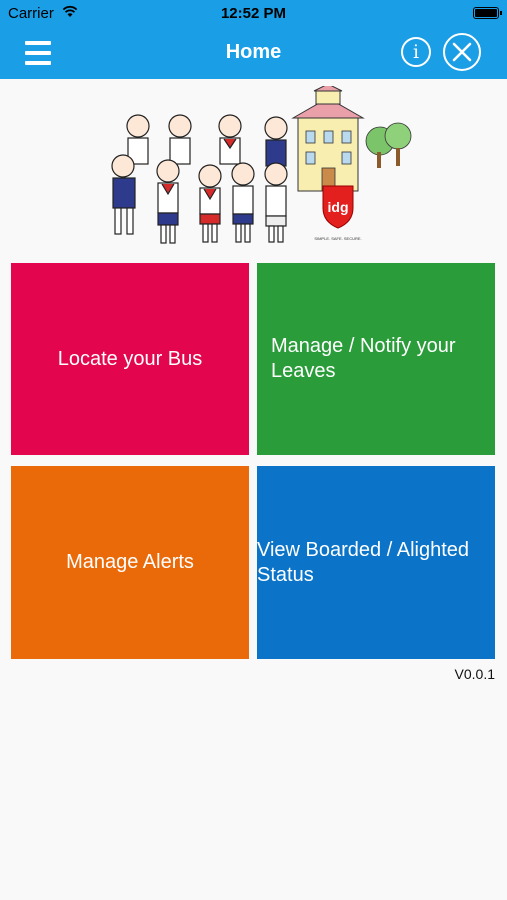 The image size is (507, 900). I want to click on school-banner-illustration: idg SIMPLE. SAFE. SECURE., so click(261, 165).